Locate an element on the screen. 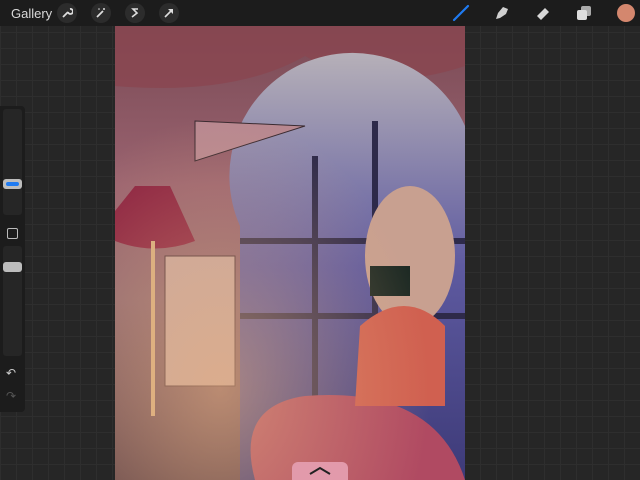 The height and width of the screenshot is (480, 640). wrench-icon is located at coordinates (67, 13).